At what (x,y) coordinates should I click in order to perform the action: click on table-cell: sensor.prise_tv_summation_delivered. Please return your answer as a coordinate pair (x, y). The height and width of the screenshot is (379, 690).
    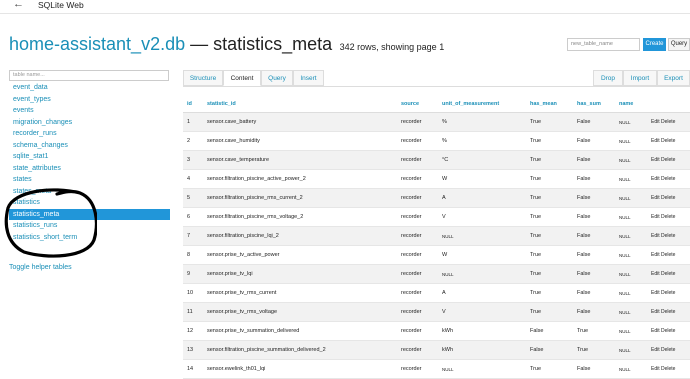
    Looking at the image, I should click on (300, 331).